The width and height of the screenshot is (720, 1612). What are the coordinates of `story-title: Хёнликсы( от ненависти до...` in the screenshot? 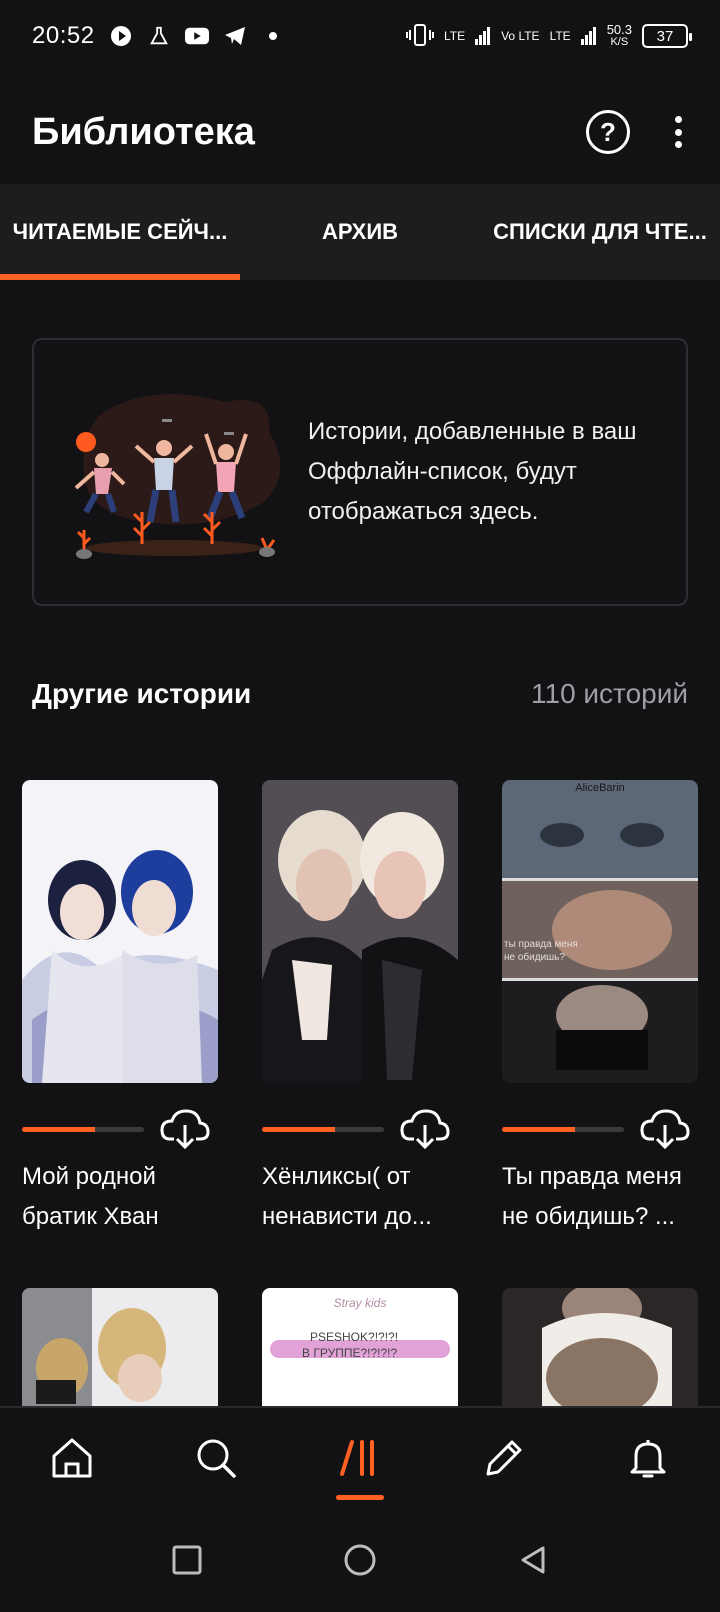 It's located at (360, 1197).